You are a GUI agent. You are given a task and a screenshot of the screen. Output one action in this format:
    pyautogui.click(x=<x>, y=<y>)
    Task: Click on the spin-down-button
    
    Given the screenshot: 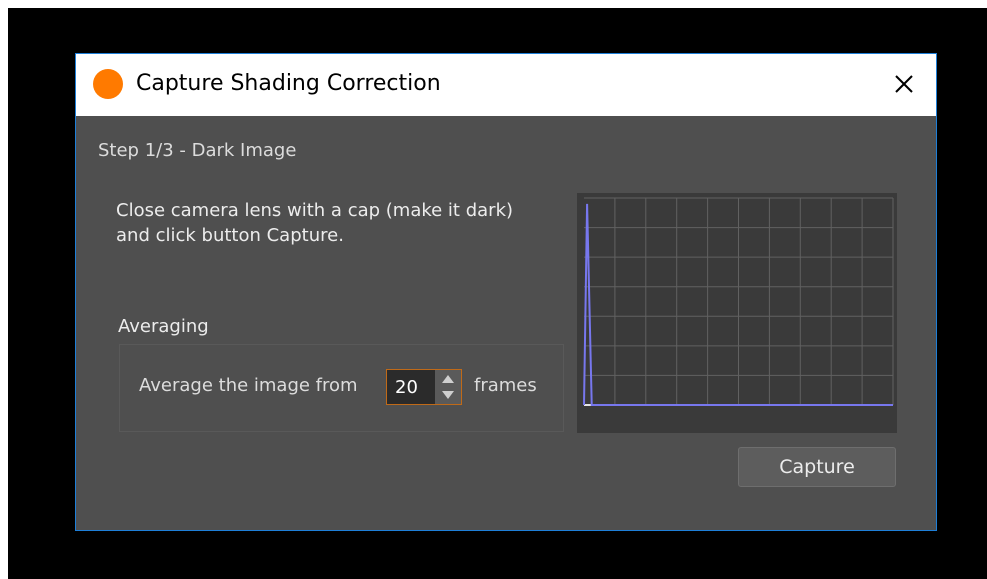 What is the action you would take?
    pyautogui.click(x=448, y=395)
    